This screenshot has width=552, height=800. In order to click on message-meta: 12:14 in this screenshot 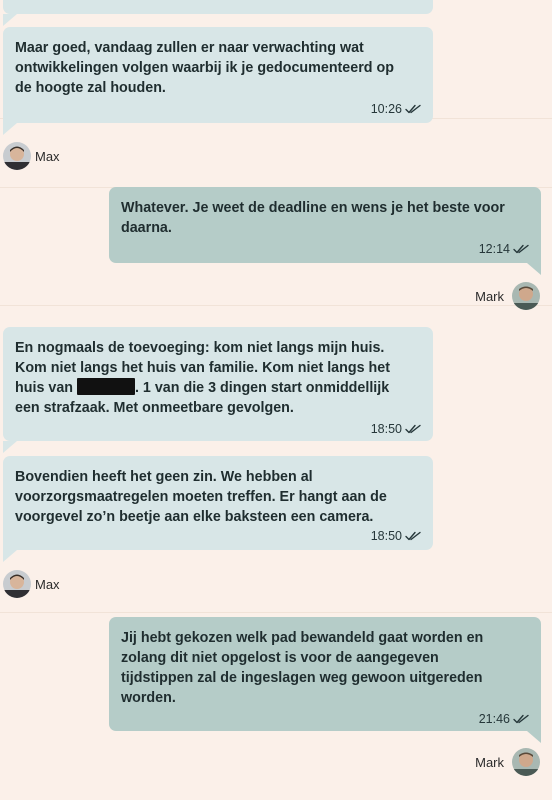, I will do `click(325, 249)`.